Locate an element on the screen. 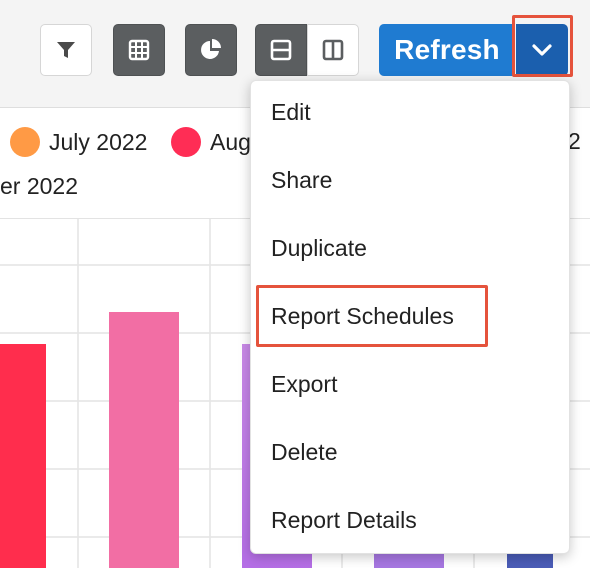 This screenshot has height=568, width=590. menu-item-report-details: Report Details is located at coordinates (344, 520).